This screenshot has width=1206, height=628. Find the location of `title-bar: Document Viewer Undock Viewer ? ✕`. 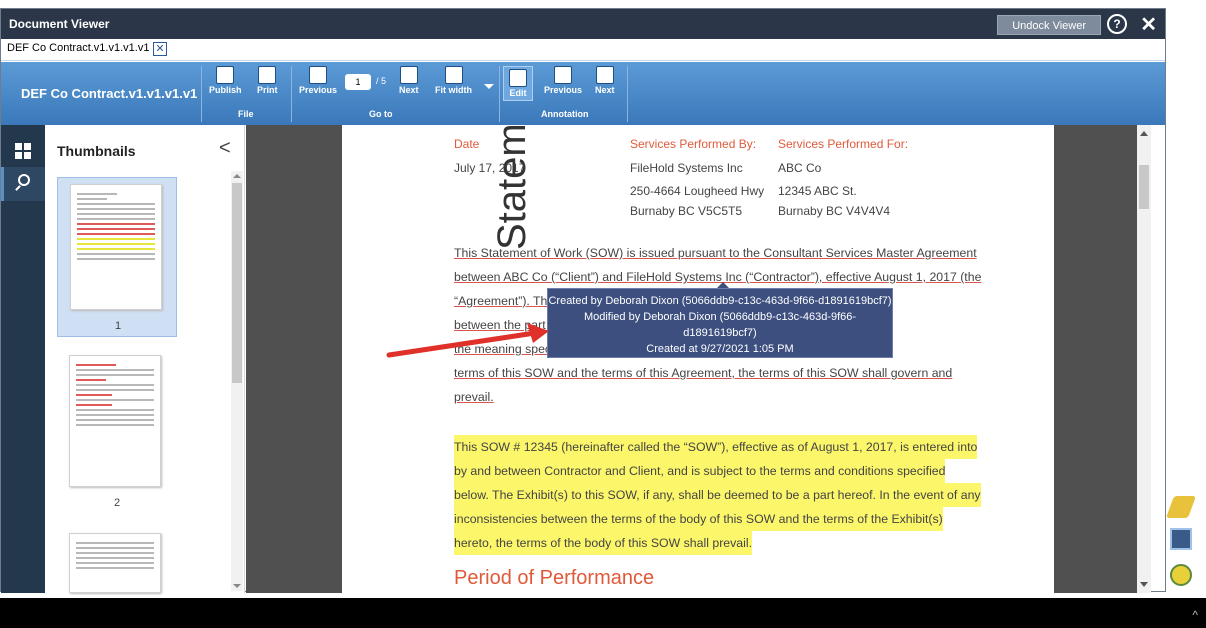

title-bar: Document Viewer Undock Viewer ? ✕ is located at coordinates (583, 24).